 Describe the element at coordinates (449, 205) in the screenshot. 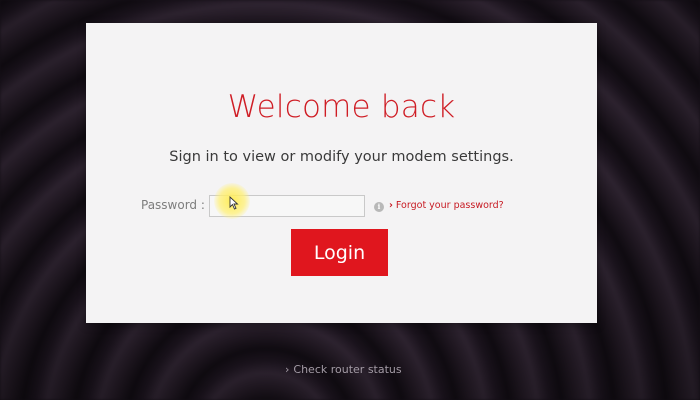

I see `forgot-password-label: Forgot your password?` at that location.